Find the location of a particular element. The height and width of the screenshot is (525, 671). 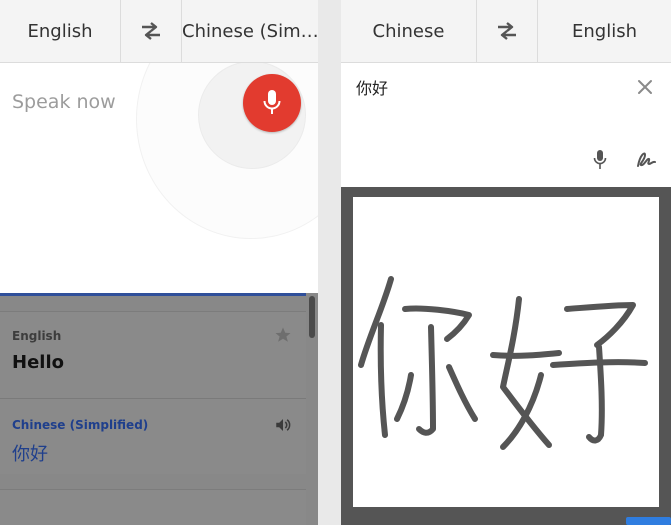

source-language-label: English is located at coordinates (37, 336).